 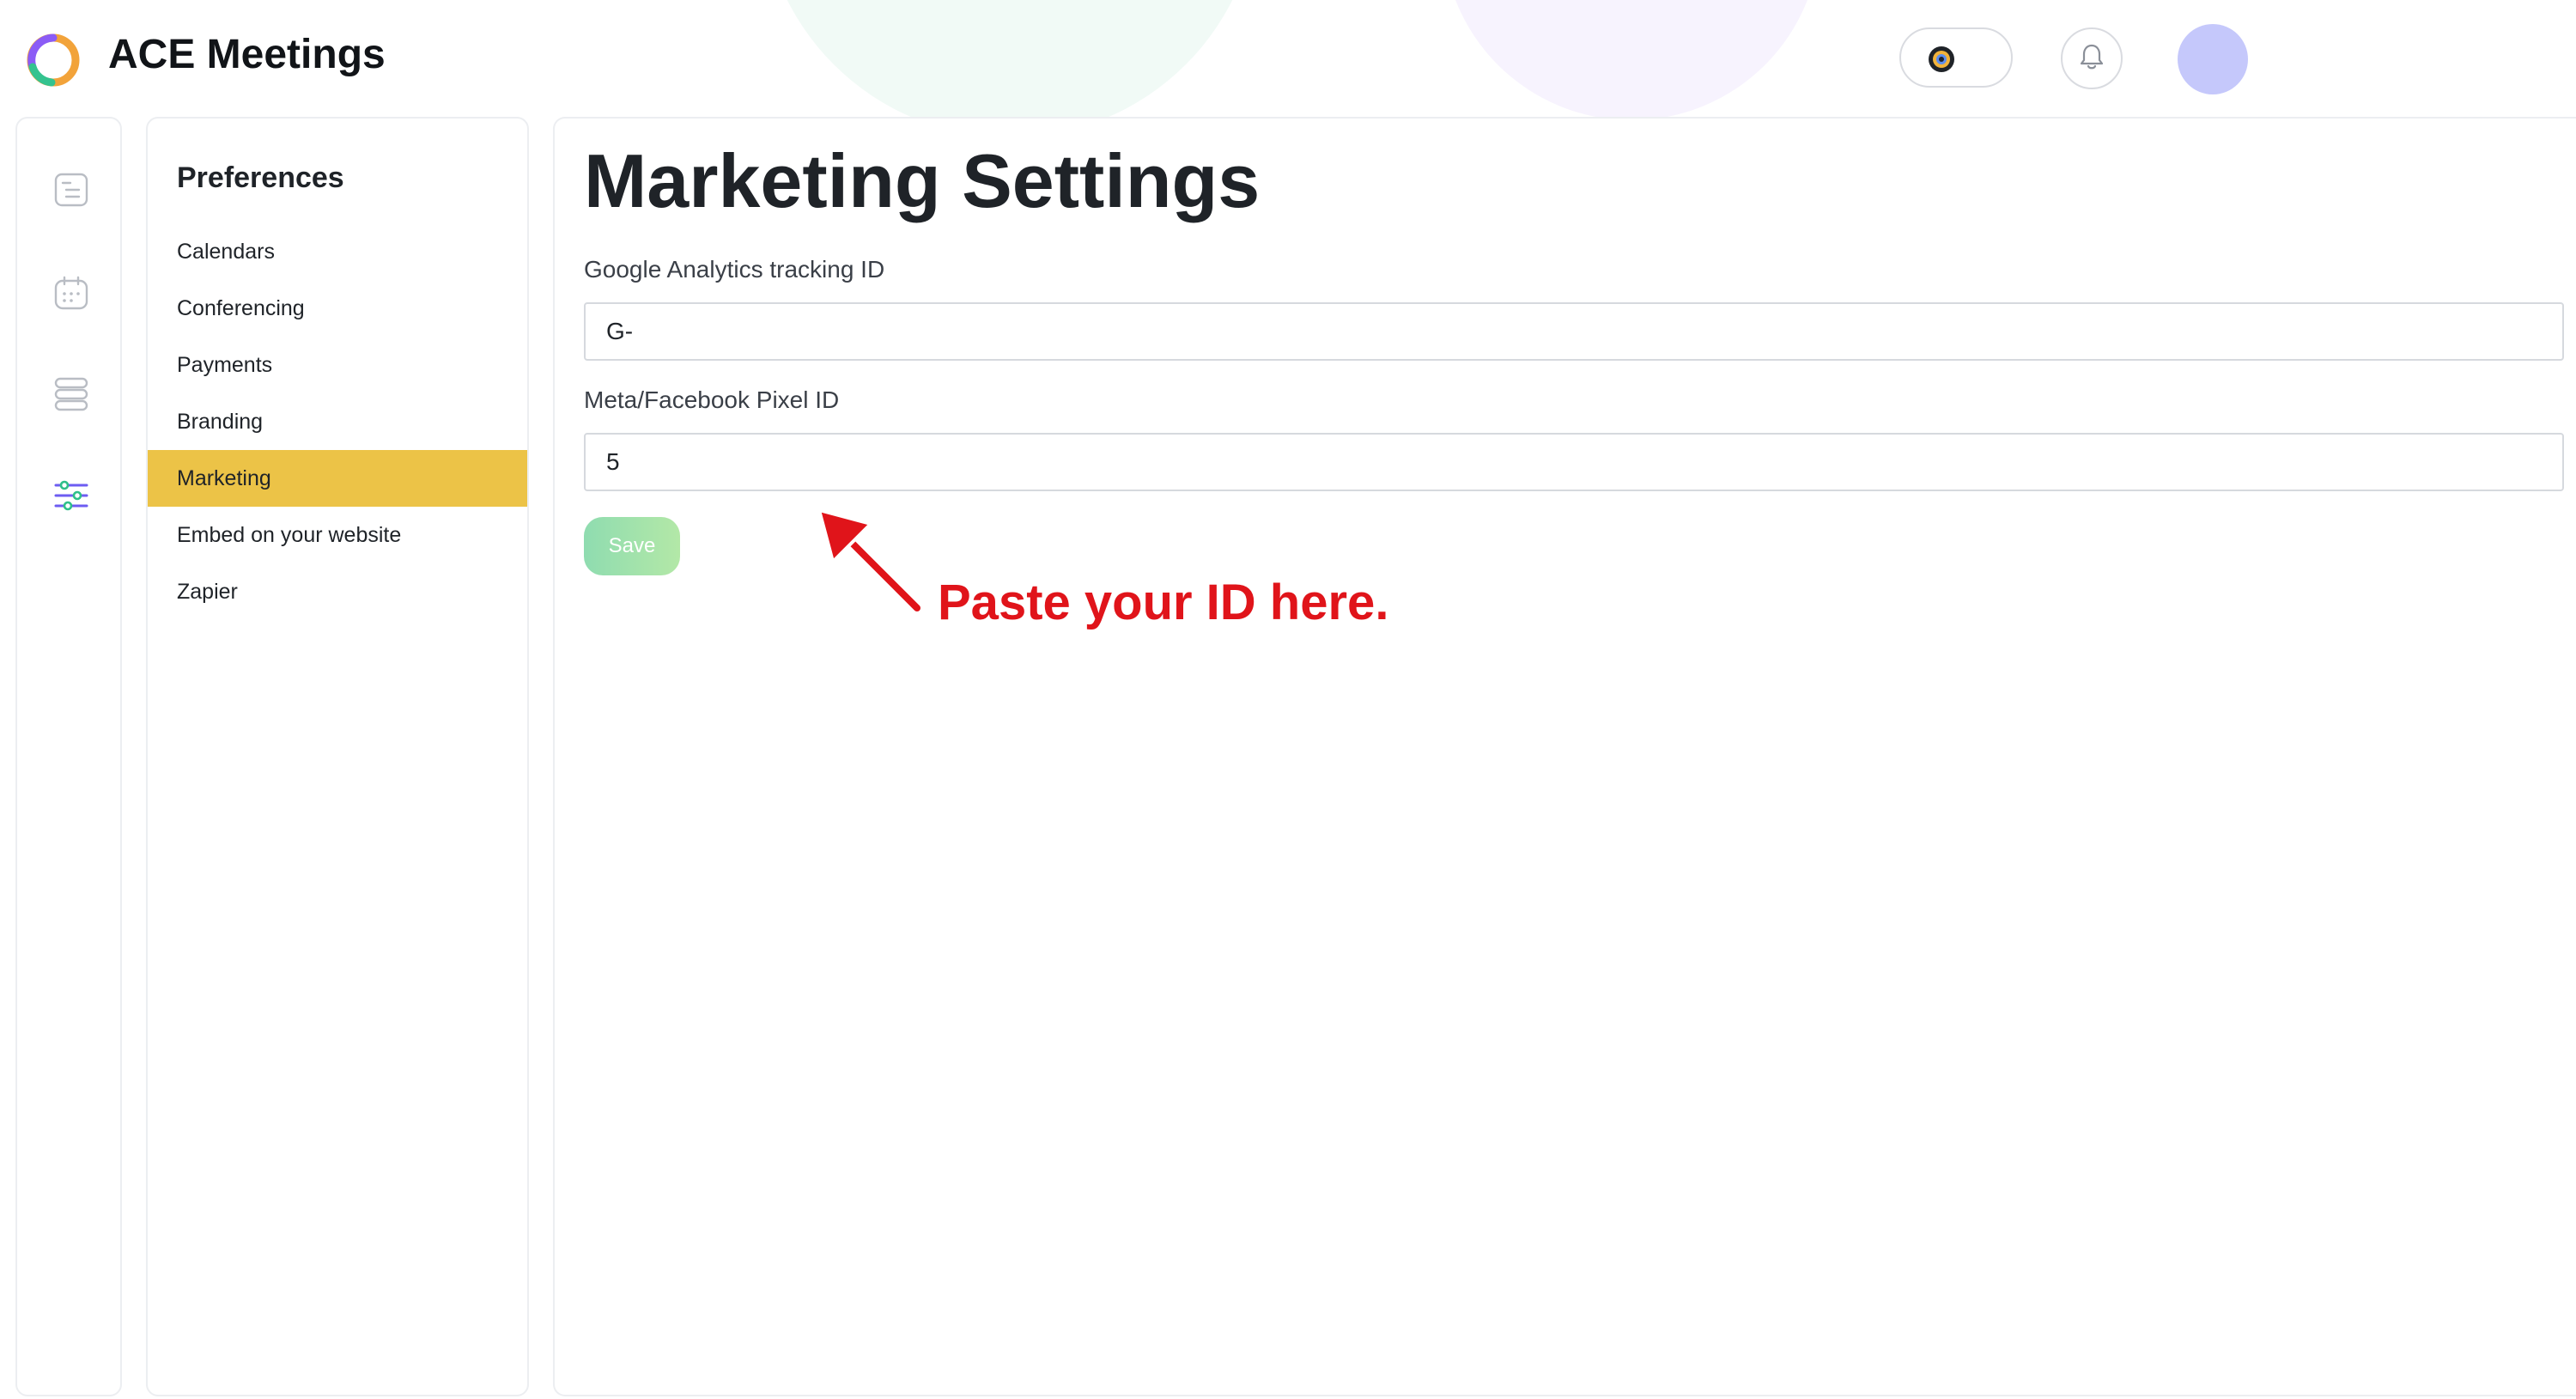 I want to click on stack-icon, so click(x=71, y=396).